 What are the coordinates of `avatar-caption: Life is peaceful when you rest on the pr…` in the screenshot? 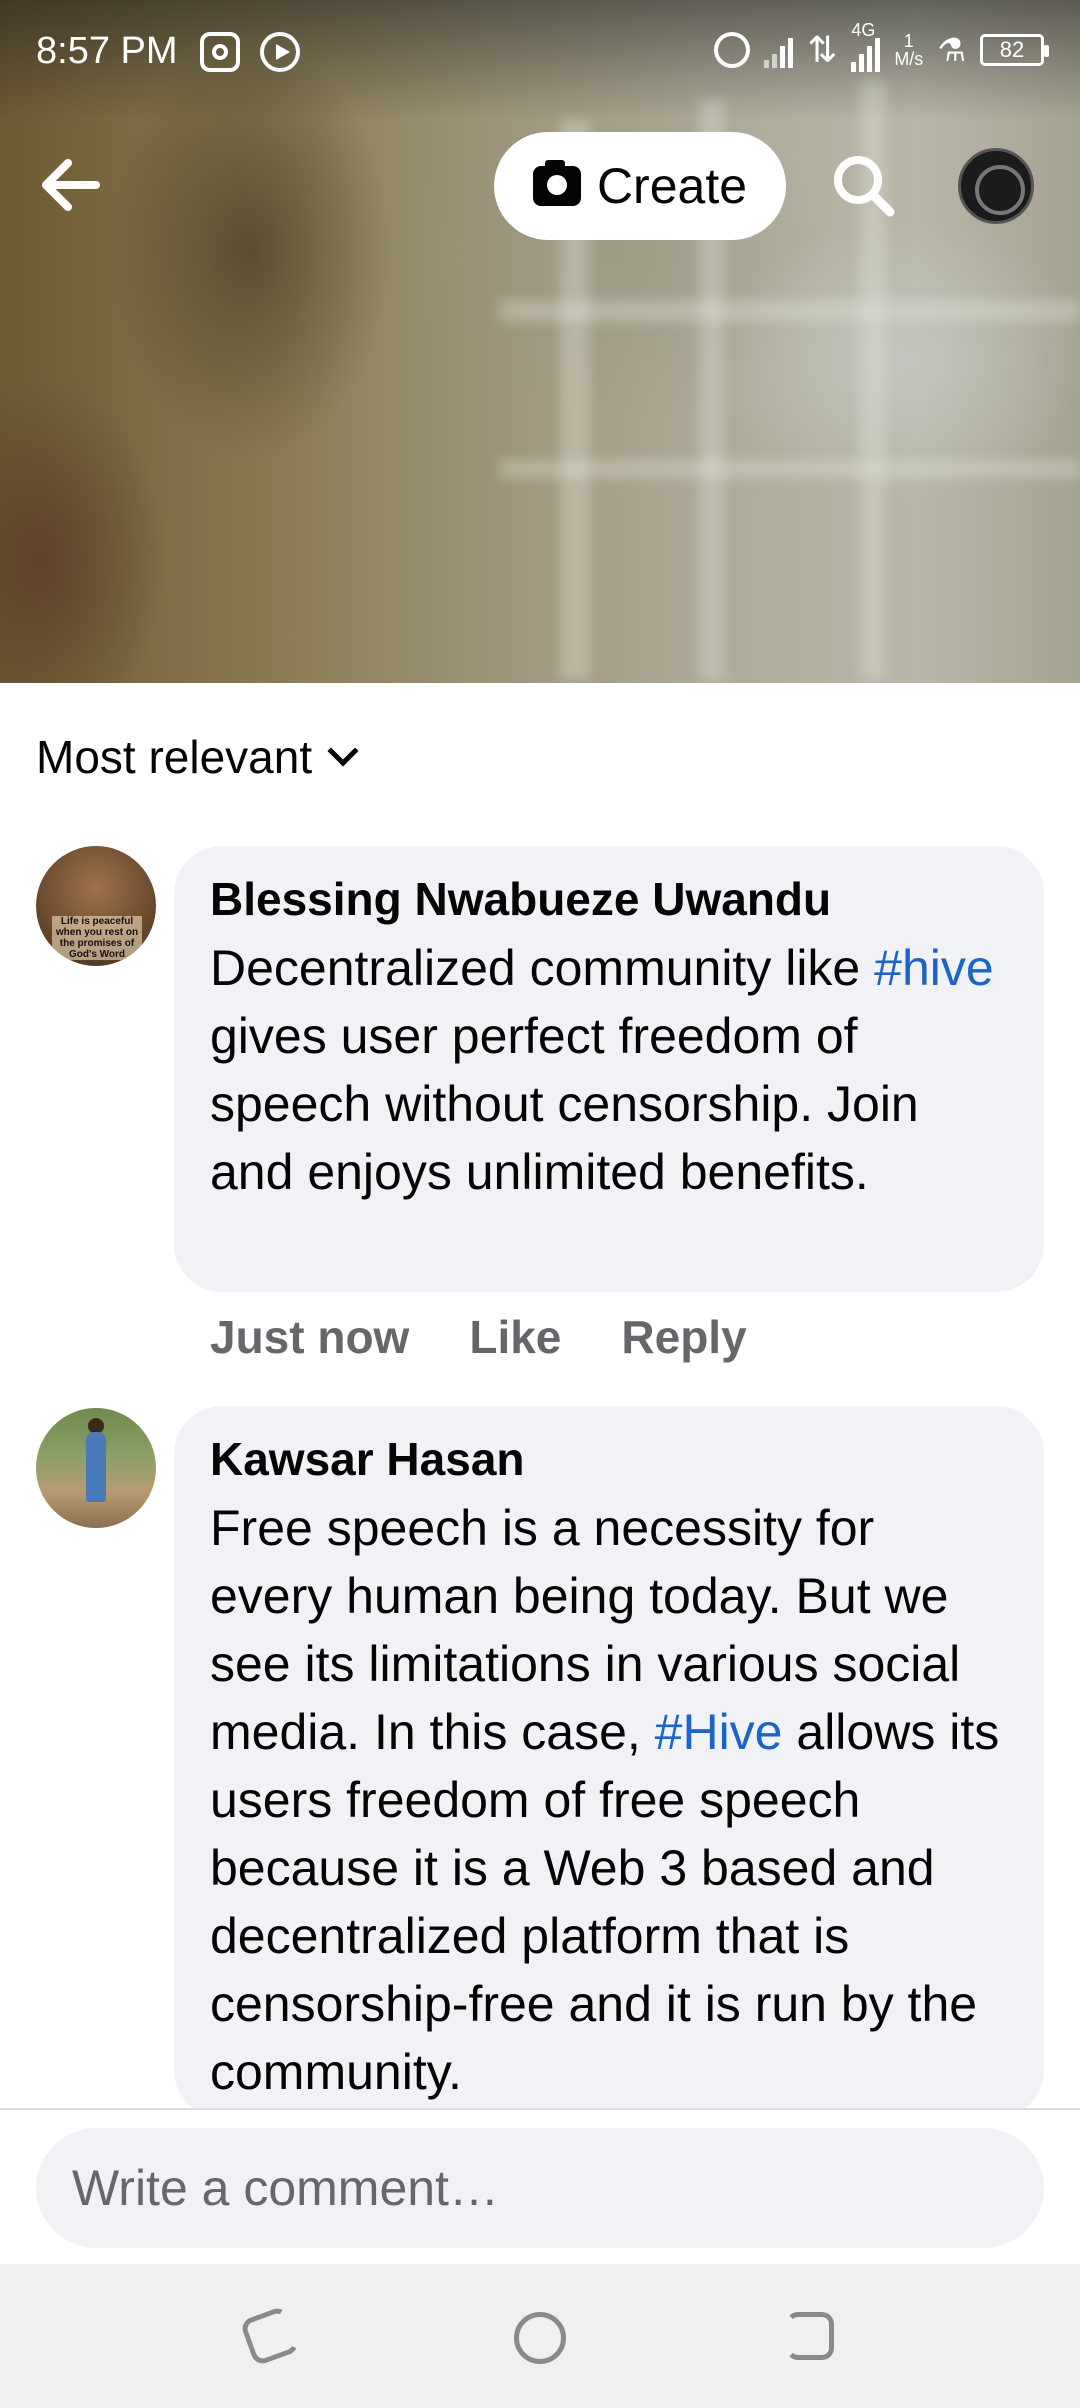 It's located at (97, 938).